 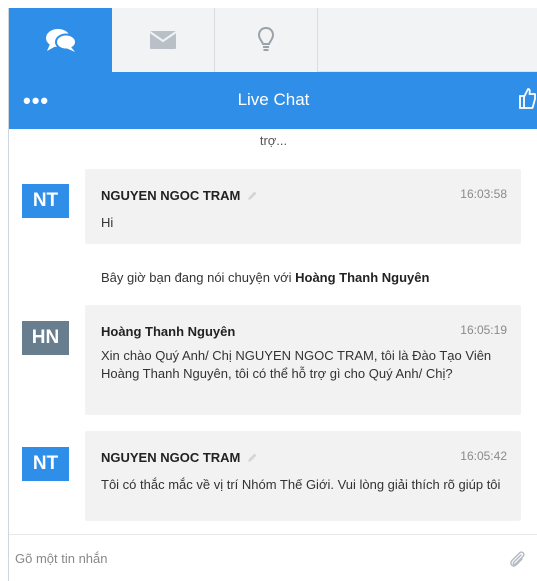 What do you see at coordinates (168, 331) in the screenshot?
I see `sender-name: Hoàng Thanh Nguyên` at bounding box center [168, 331].